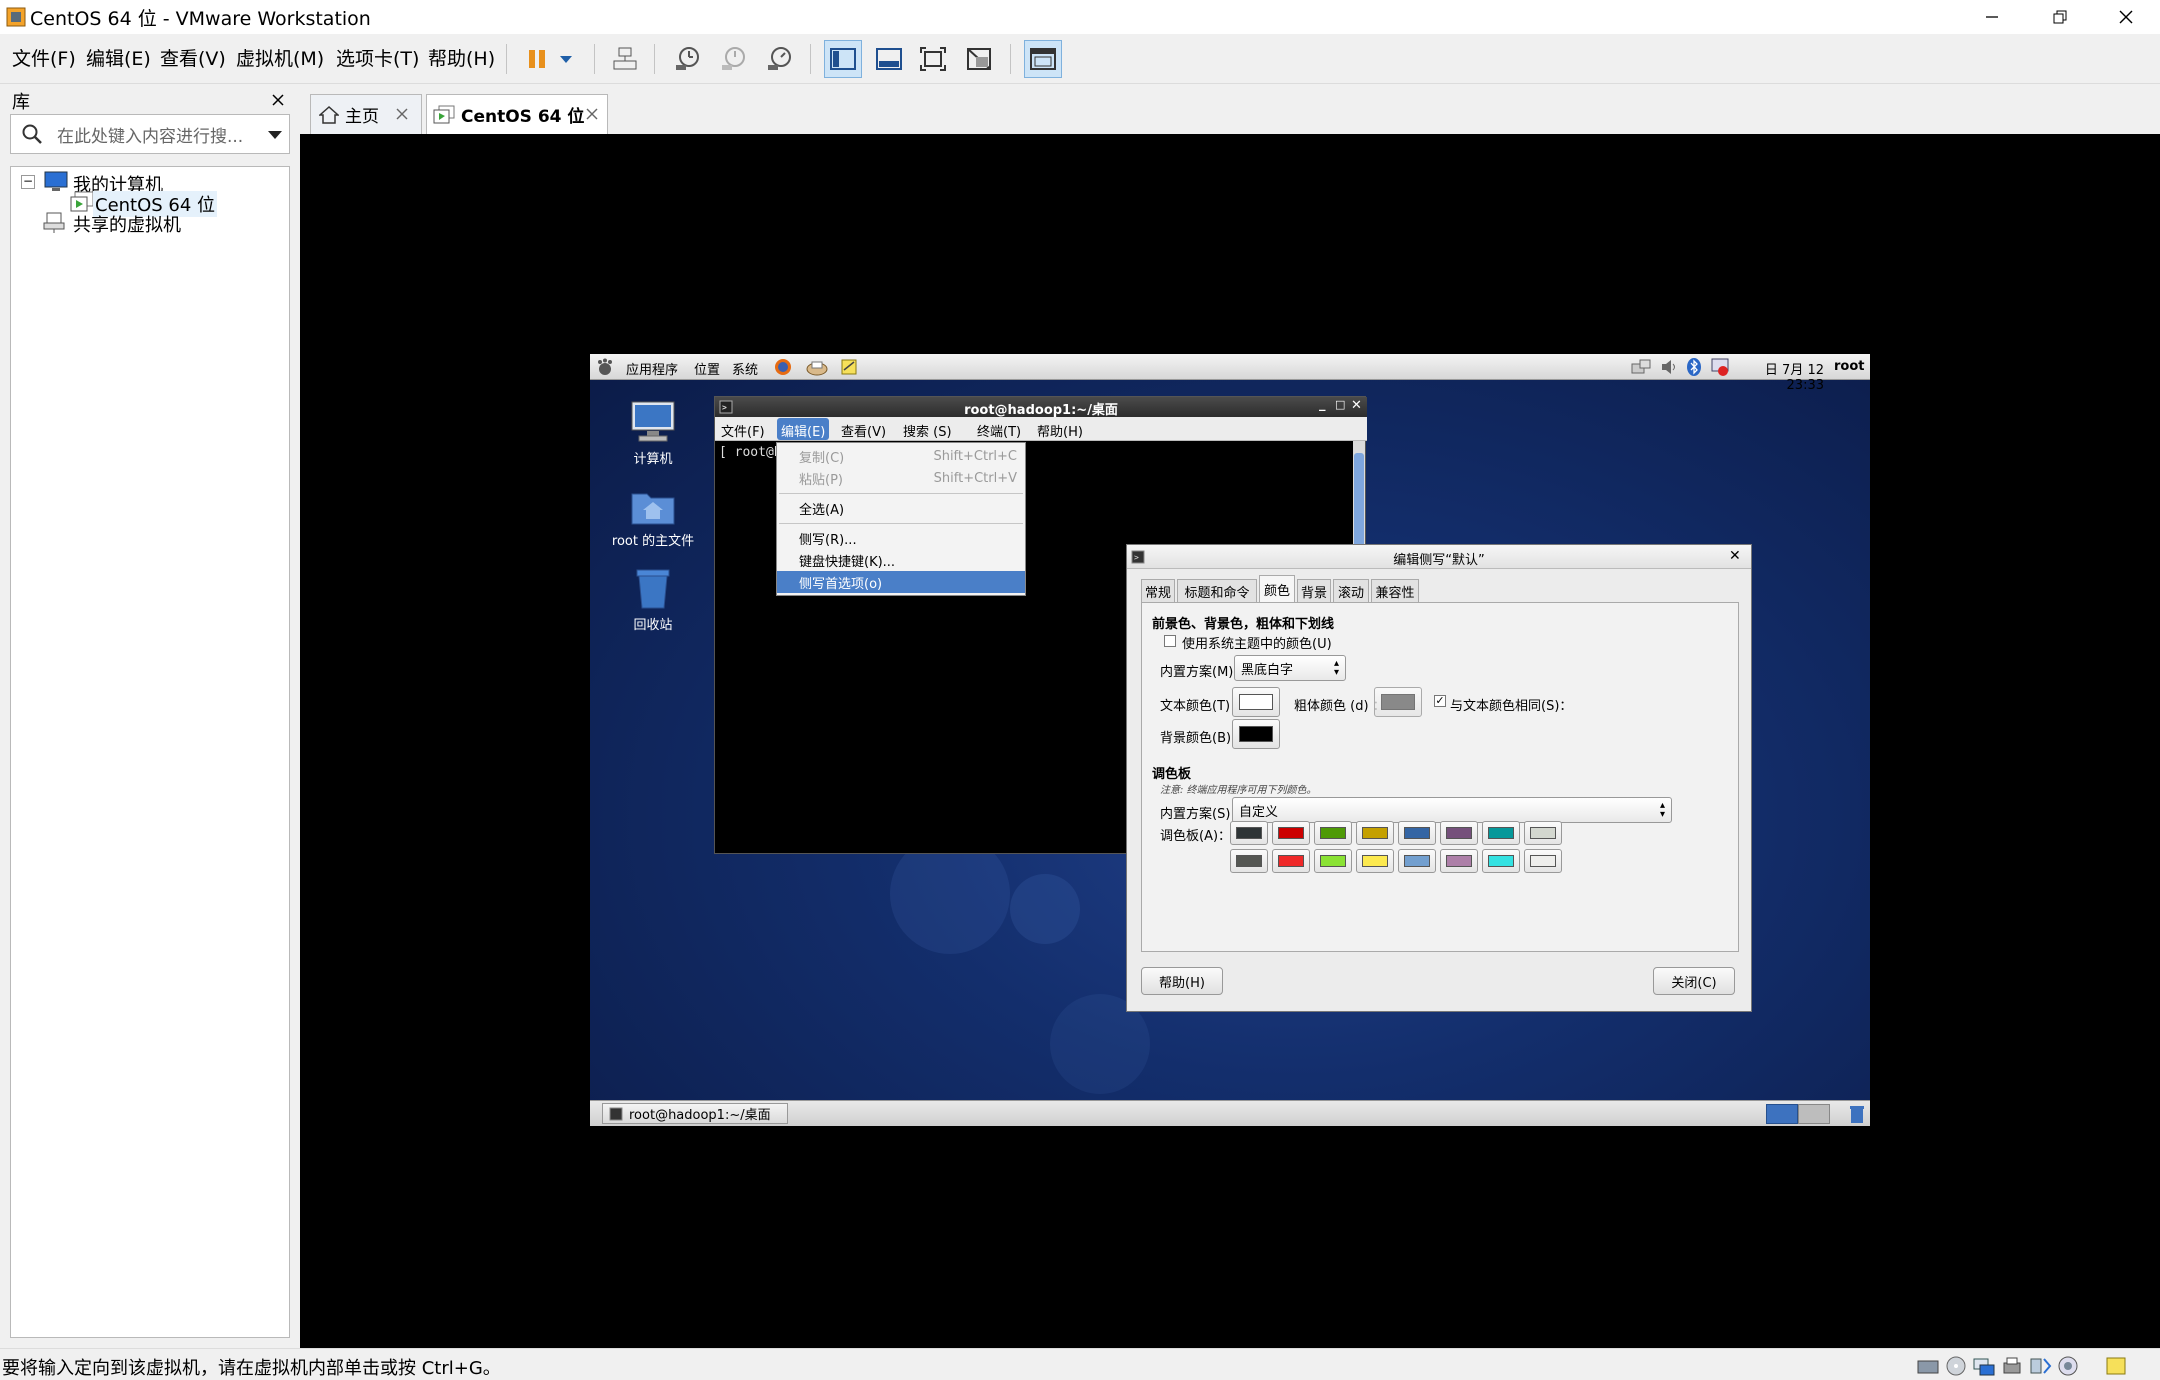 The image size is (2160, 1380). I want to click on desktop-icon-computer: 计算机, so click(653, 433).